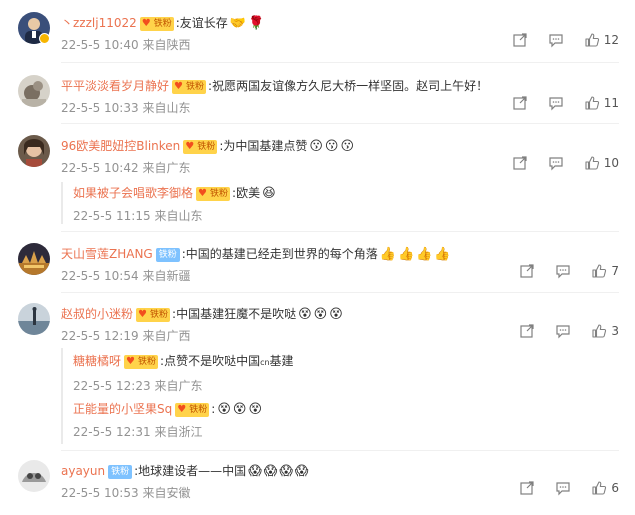 This screenshot has width=635, height=515. What do you see at coordinates (83, 471) in the screenshot?
I see `username-link: ayayun` at bounding box center [83, 471].